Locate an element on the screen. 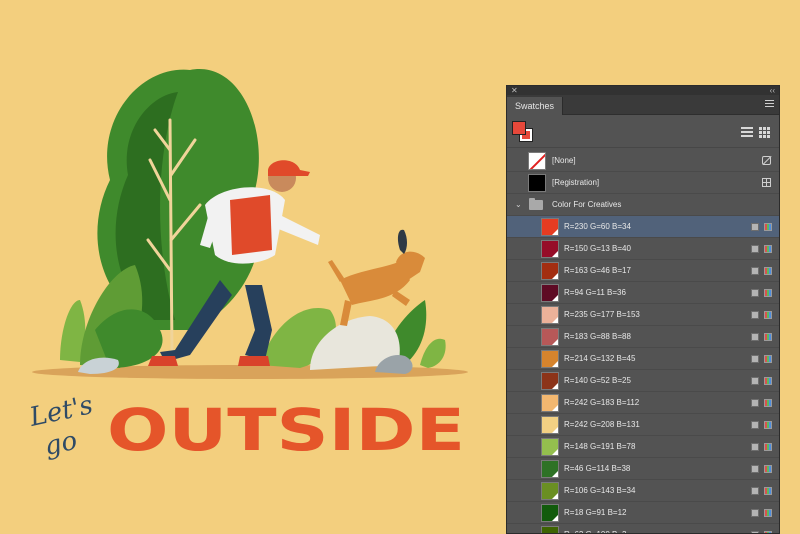 Image resolution: width=800 pixels, height=534 pixels. swatch-label: R=230 G=60 B=34 is located at coordinates (597, 226).